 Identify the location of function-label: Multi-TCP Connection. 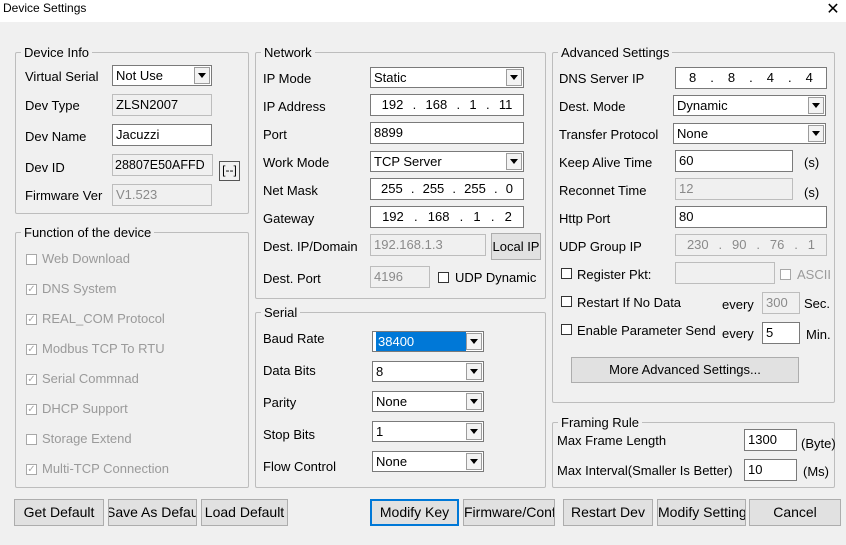
(105, 468).